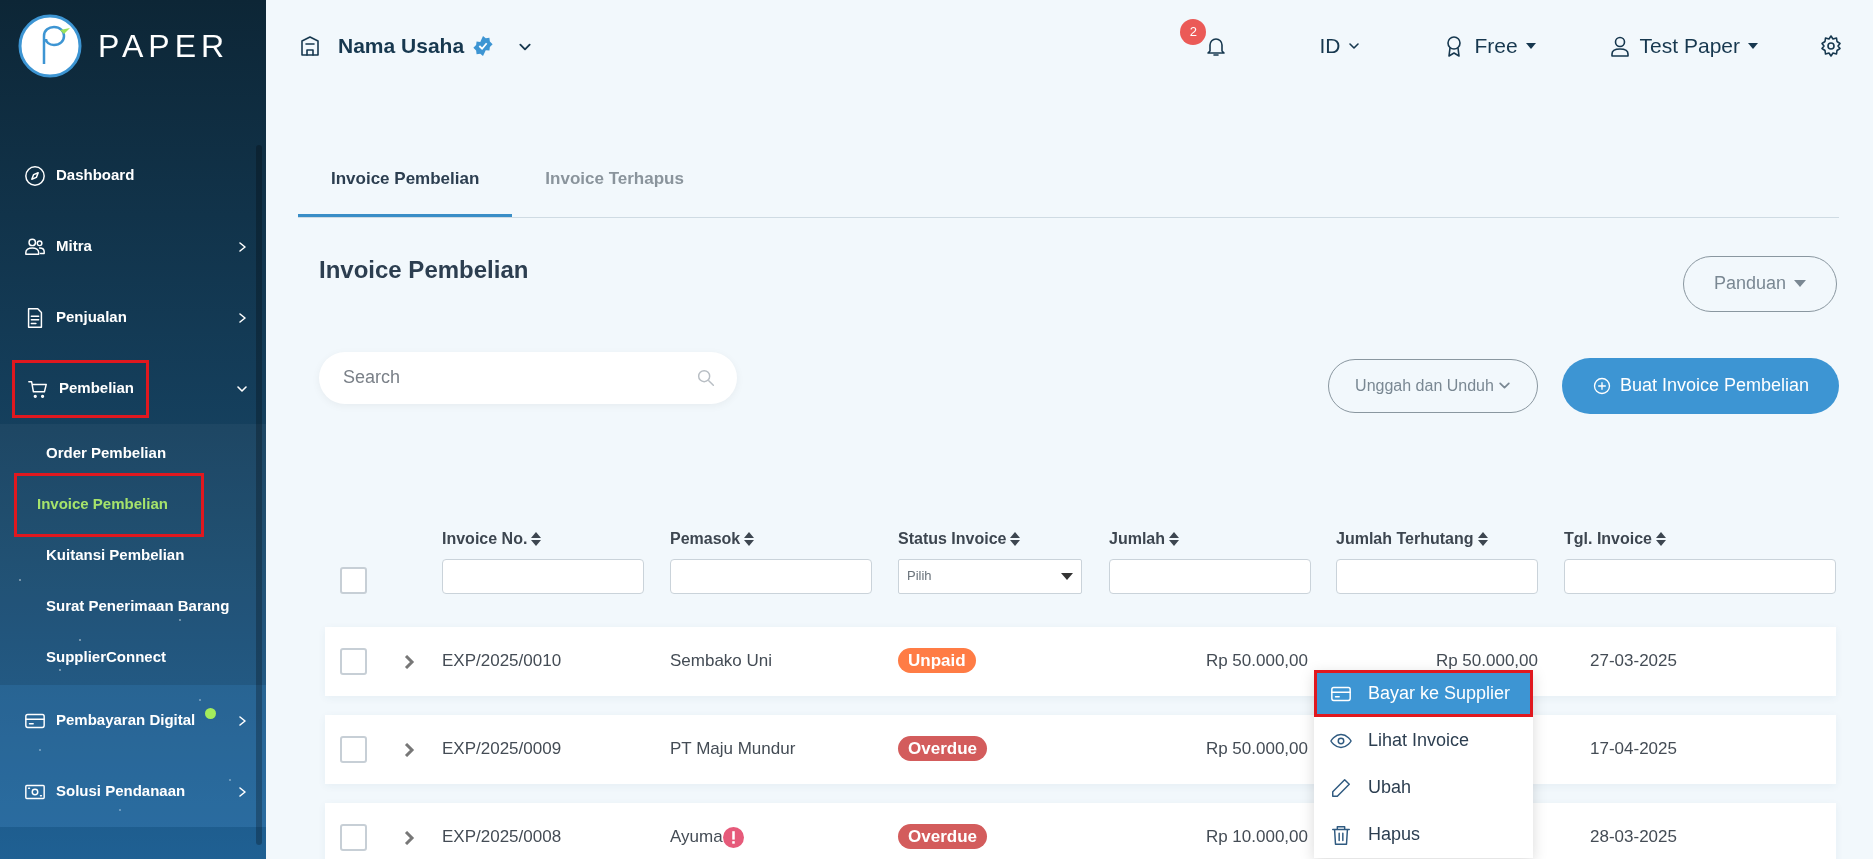  Describe the element at coordinates (138, 606) in the screenshot. I see `submenu-item: Surat Penerimaan Barang` at that location.